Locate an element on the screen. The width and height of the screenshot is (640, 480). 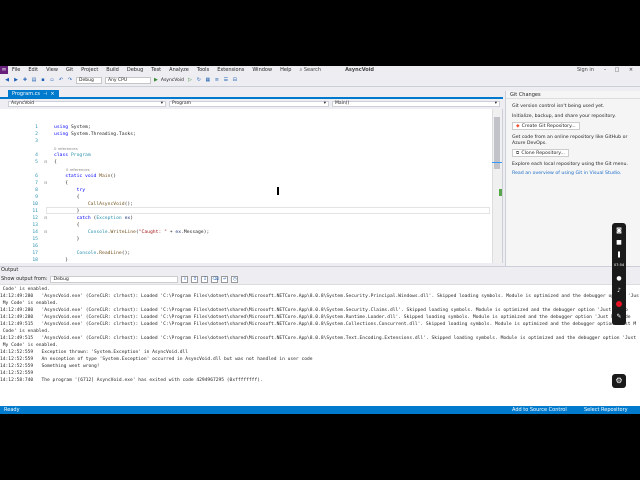
code-text: using System; is located at coordinates (72, 127).